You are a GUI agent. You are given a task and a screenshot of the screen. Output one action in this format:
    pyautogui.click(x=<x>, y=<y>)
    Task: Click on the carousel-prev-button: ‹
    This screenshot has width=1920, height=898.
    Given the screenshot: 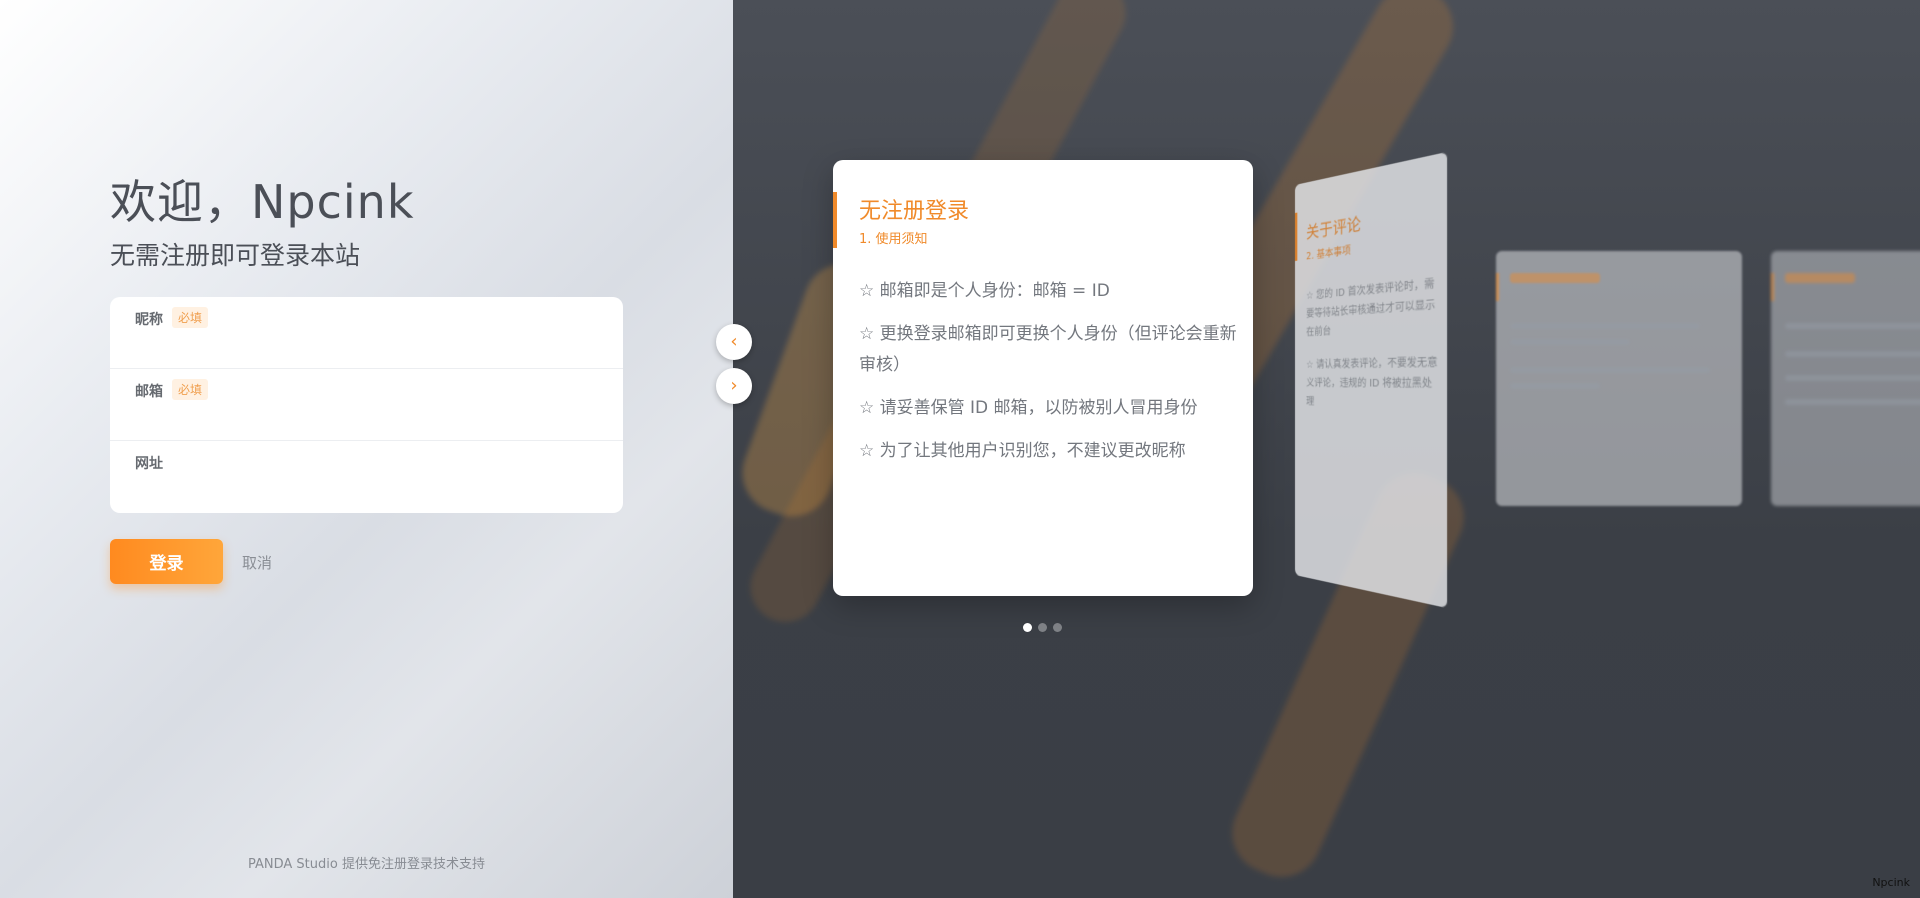 What is the action you would take?
    pyautogui.click(x=734, y=342)
    